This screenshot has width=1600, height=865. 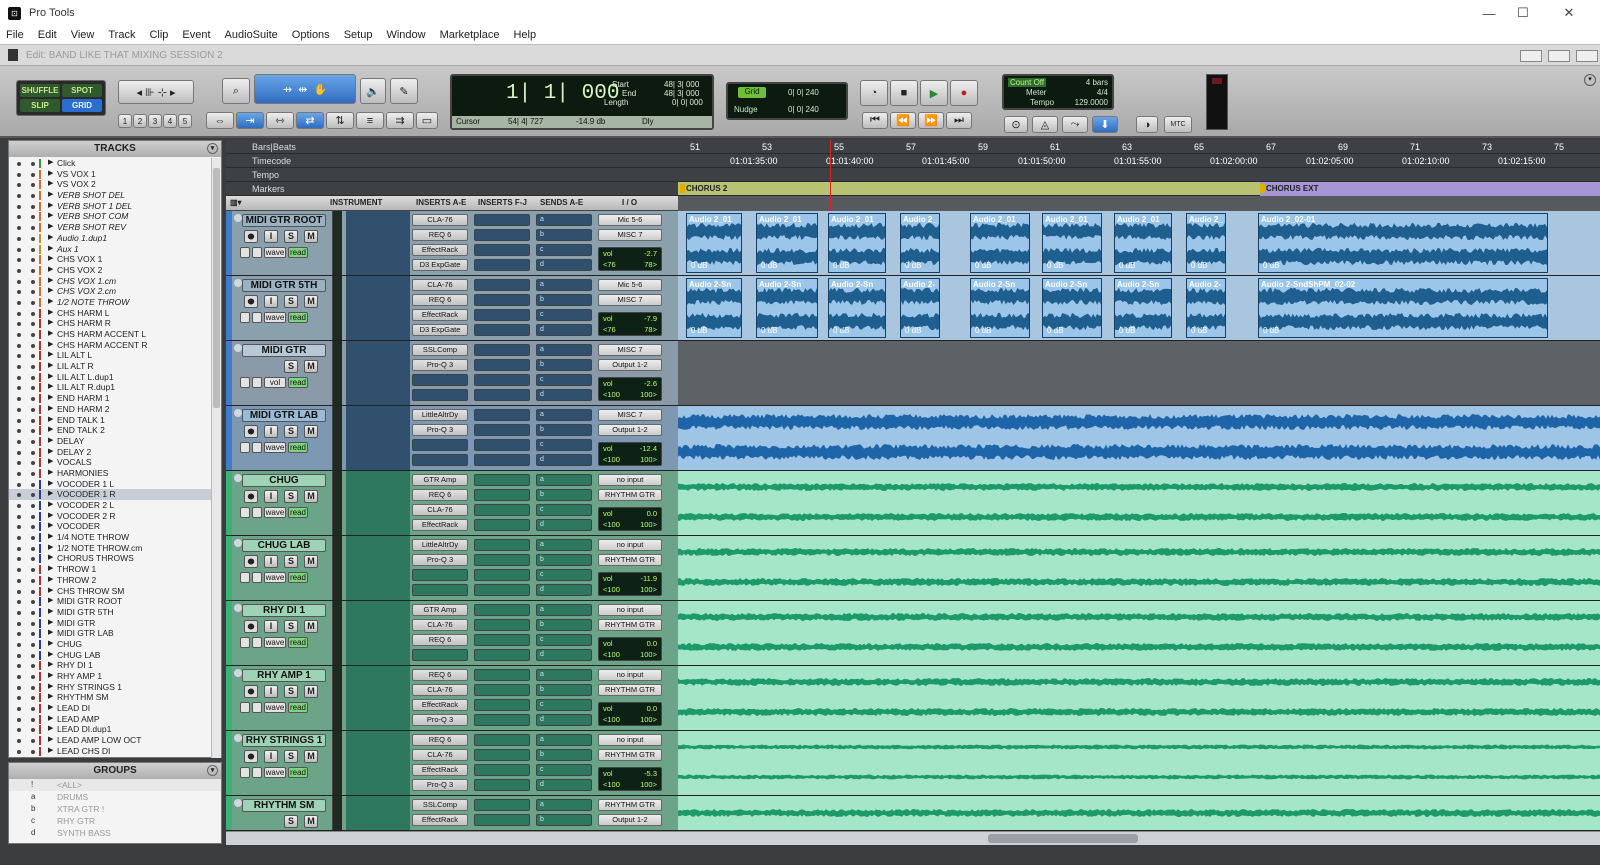 What do you see at coordinates (1143, 308) in the screenshot?
I see `audio-clip: Audio 2-Sn 0 dB` at bounding box center [1143, 308].